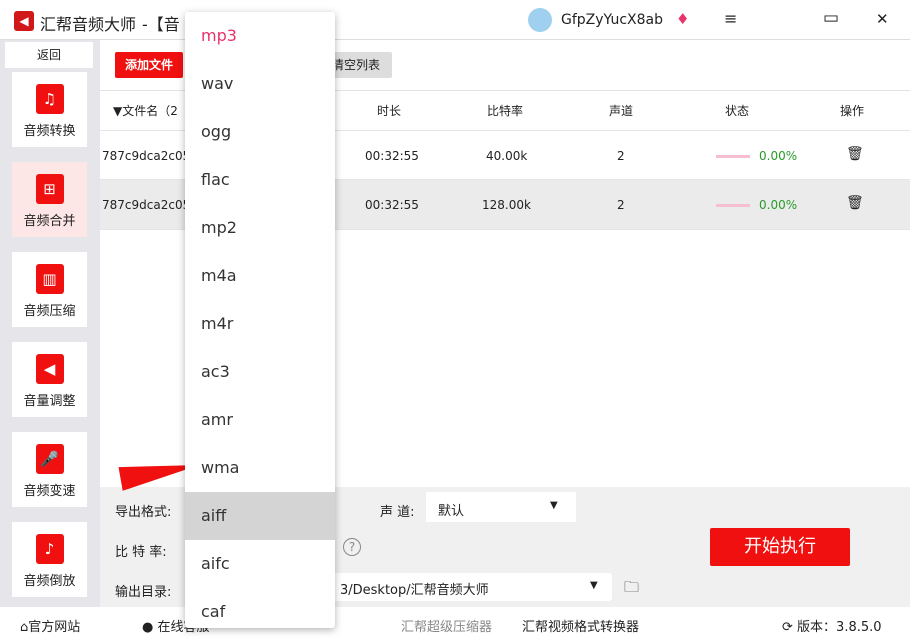  I want to click on sidebar-item-label: 音频倒放, so click(49, 581).